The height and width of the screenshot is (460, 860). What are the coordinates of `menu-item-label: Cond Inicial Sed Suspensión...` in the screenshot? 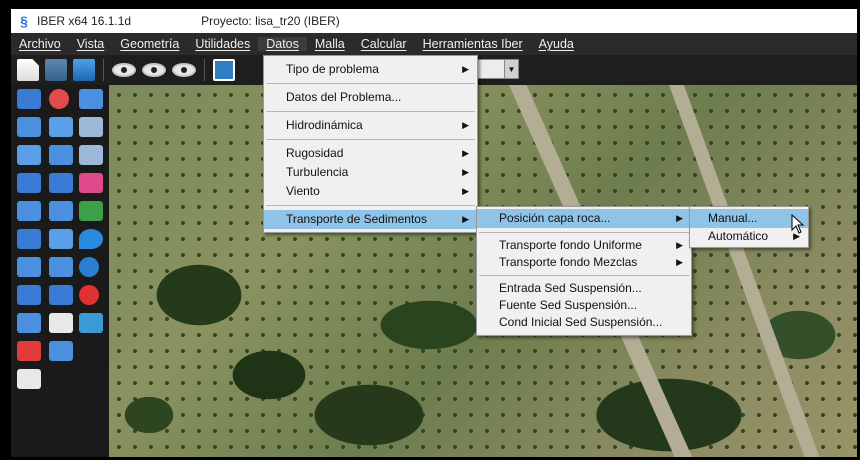 It's located at (581, 322).